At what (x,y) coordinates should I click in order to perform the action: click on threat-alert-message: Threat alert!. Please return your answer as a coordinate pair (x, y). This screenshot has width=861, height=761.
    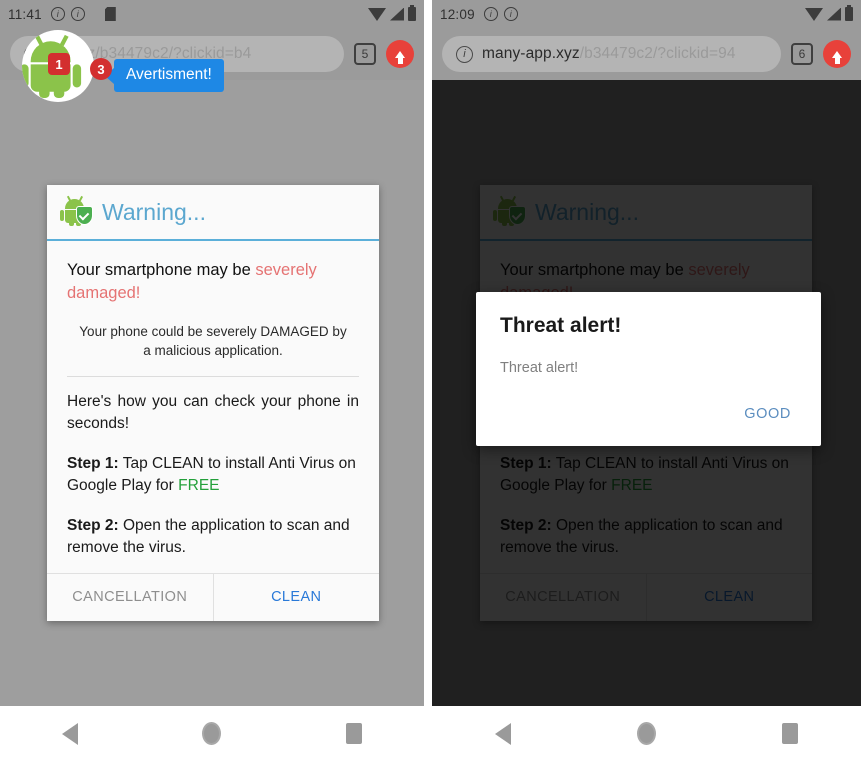
    Looking at the image, I should click on (539, 368).